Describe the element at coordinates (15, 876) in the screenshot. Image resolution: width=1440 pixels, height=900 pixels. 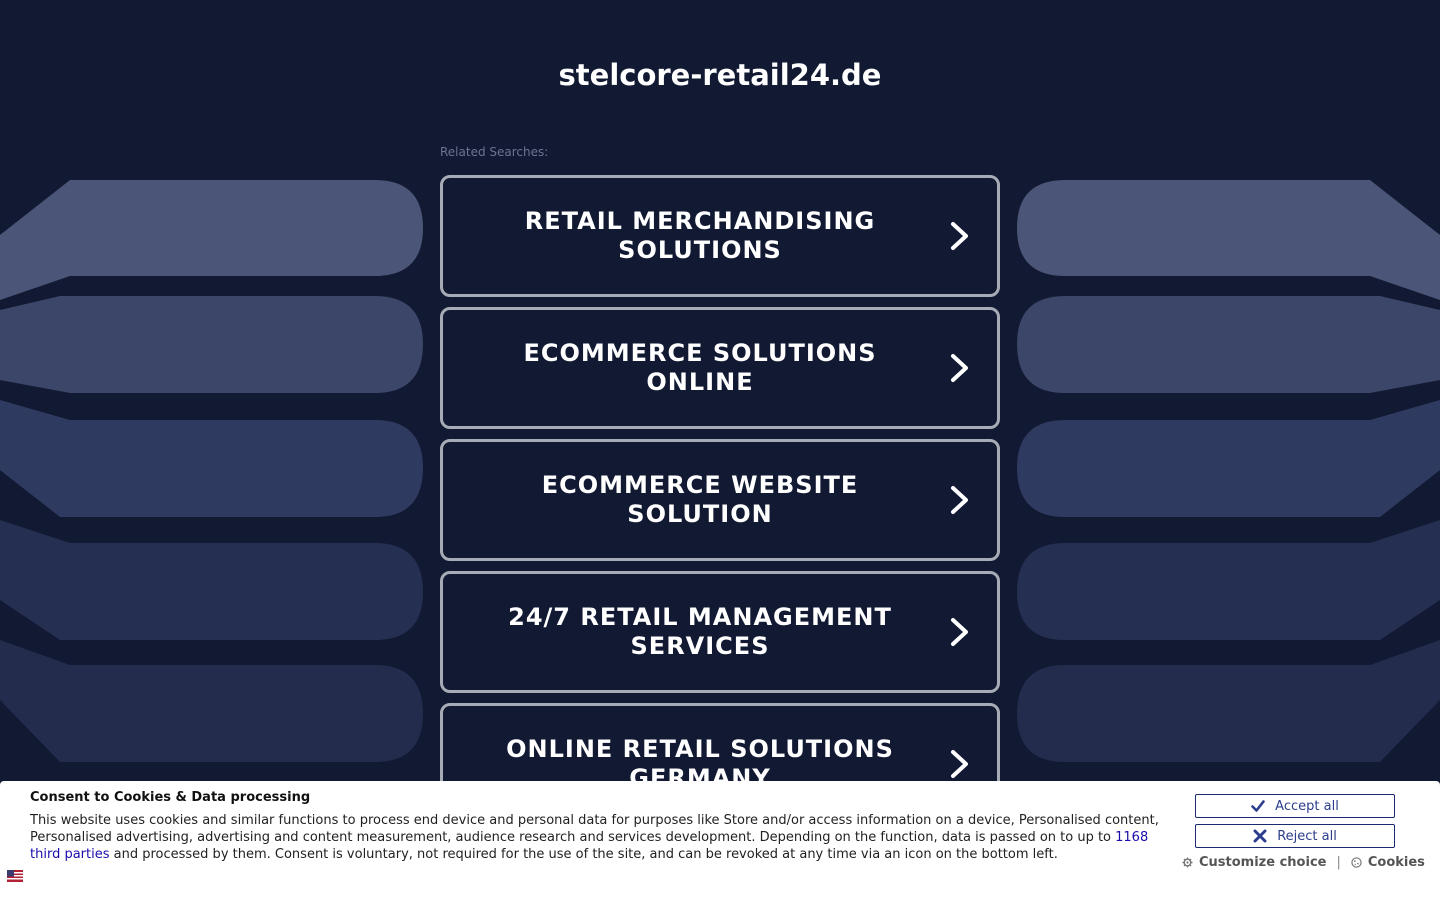
I see `flag-icon` at that location.